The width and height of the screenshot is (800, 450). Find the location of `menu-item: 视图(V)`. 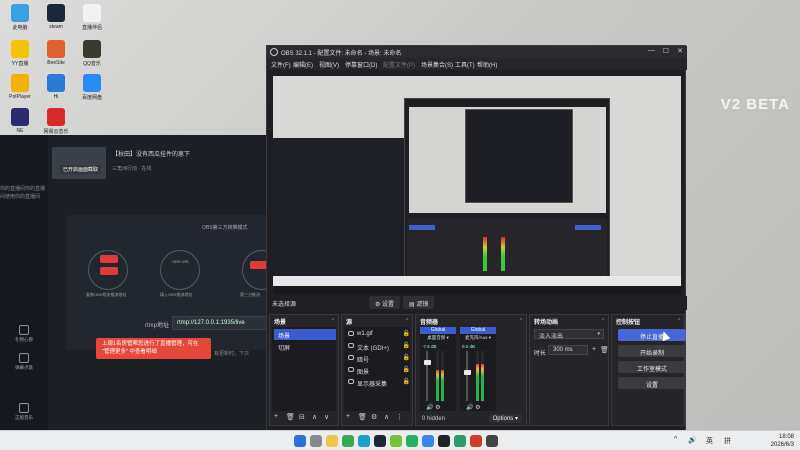

menu-item: 视图(V) is located at coordinates (329, 64).